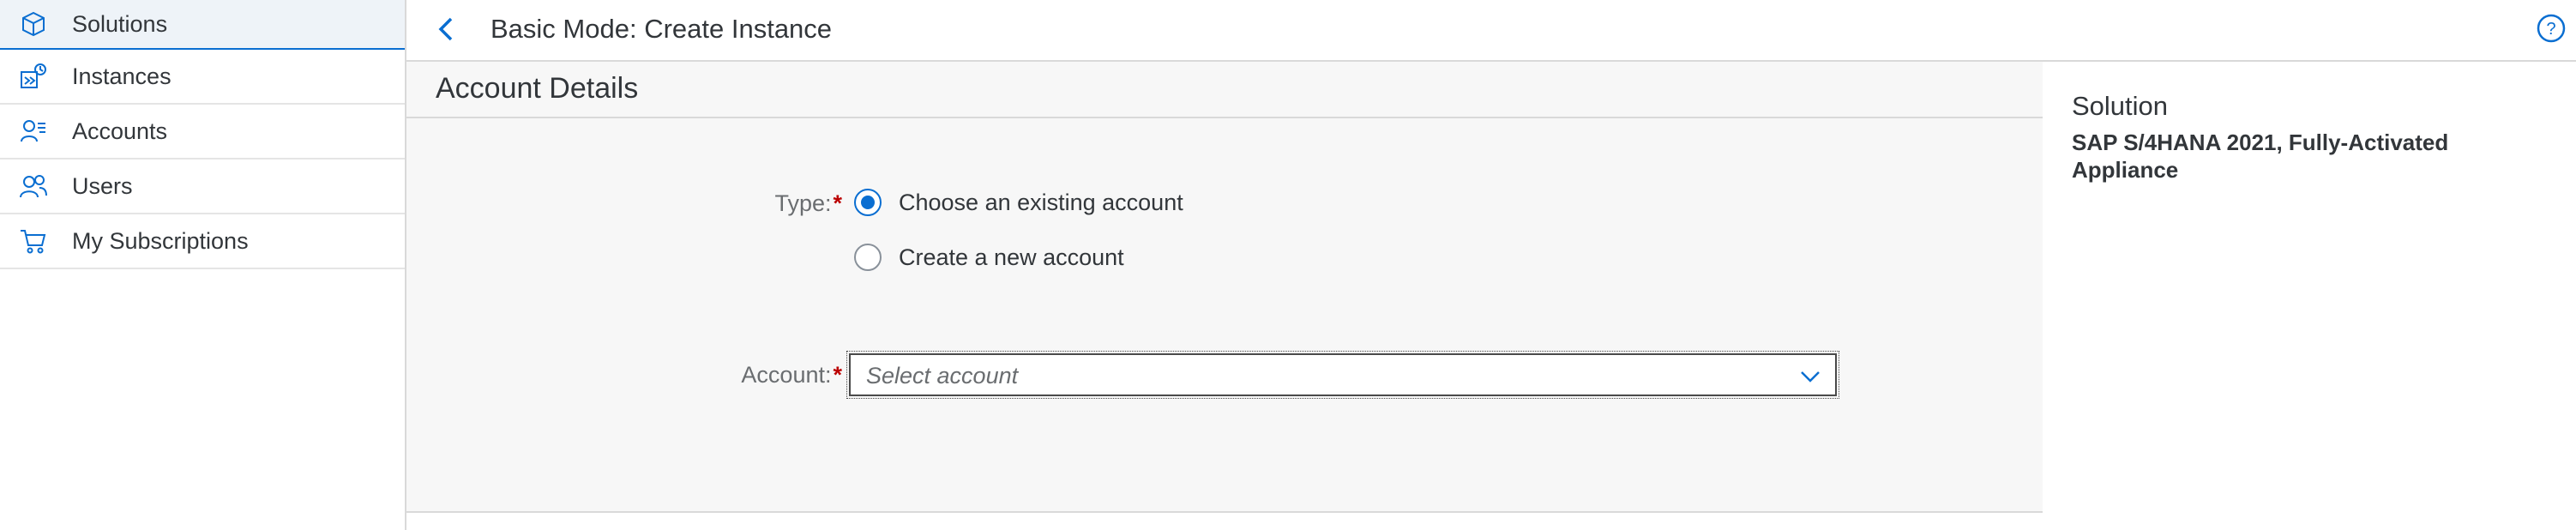 This screenshot has height=530, width=2576. Describe the element at coordinates (1810, 376) in the screenshot. I see `chevron-down-icon` at that location.